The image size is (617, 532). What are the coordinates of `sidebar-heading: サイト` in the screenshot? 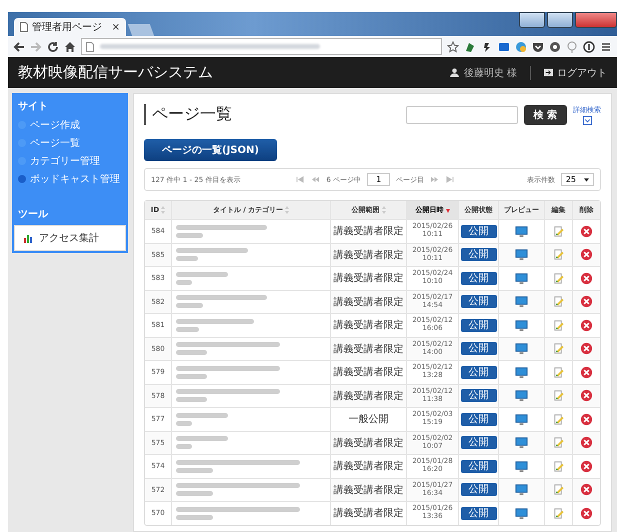 It's located at (33, 107).